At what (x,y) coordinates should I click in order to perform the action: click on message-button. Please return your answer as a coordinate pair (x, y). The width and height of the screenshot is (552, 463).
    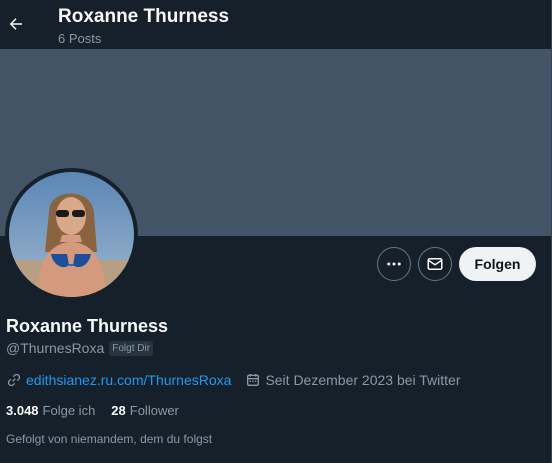
    Looking at the image, I should click on (435, 264).